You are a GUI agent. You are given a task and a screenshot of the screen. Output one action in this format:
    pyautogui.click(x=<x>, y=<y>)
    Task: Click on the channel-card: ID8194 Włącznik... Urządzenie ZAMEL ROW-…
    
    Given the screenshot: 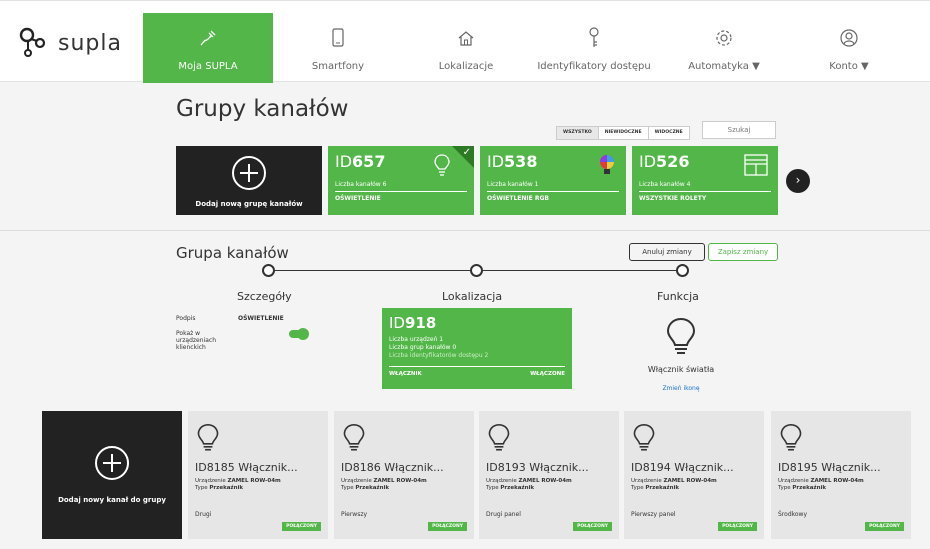 What is the action you would take?
    pyautogui.click(x=694, y=475)
    